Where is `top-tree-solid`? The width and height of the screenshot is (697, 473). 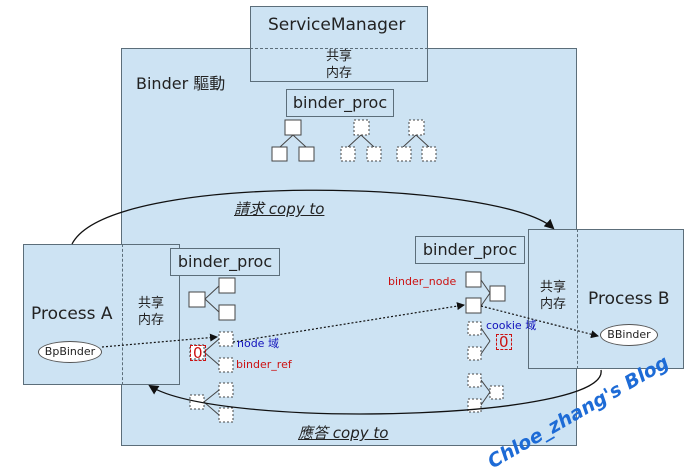 top-tree-solid is located at coordinates (293, 140).